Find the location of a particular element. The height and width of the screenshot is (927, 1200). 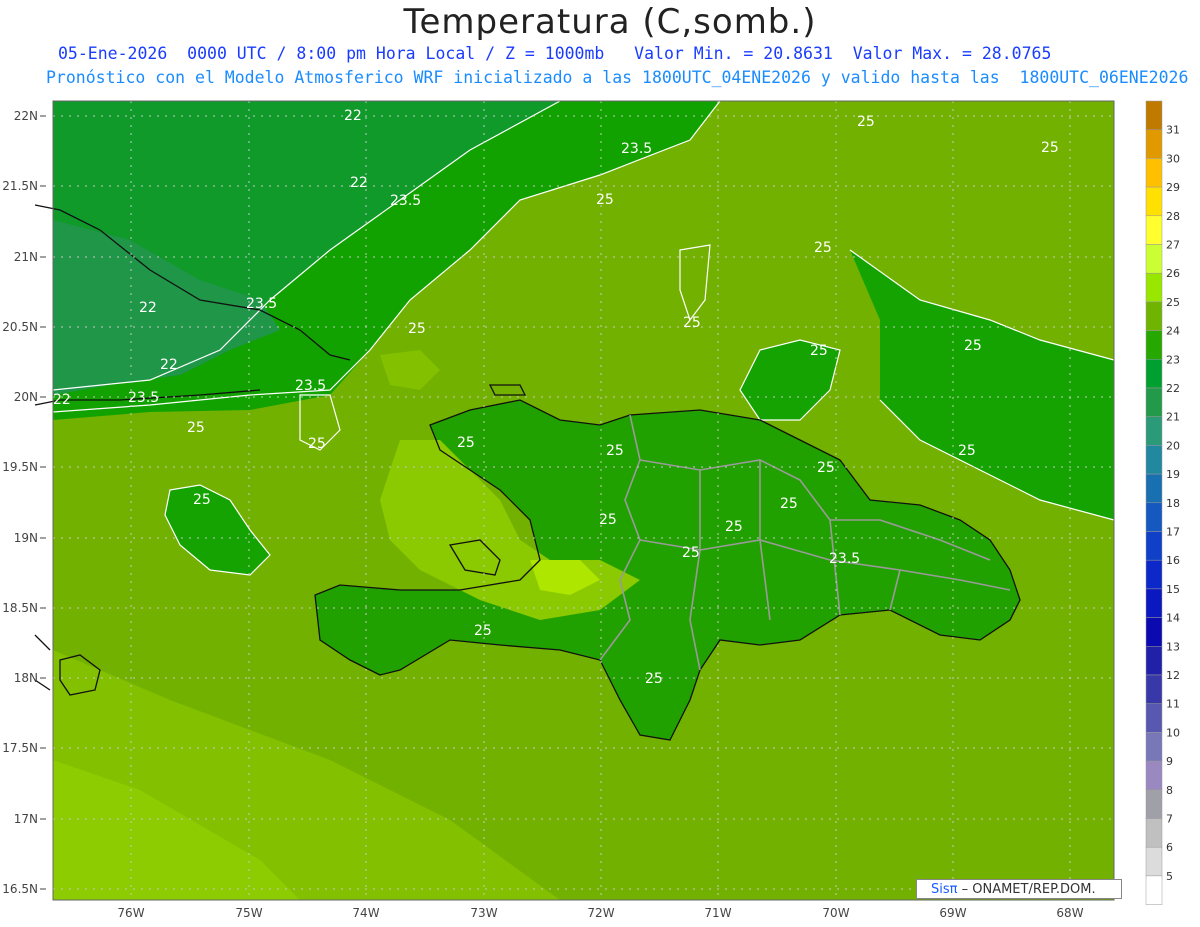

lat-label: 17N is located at coordinates (26, 819).